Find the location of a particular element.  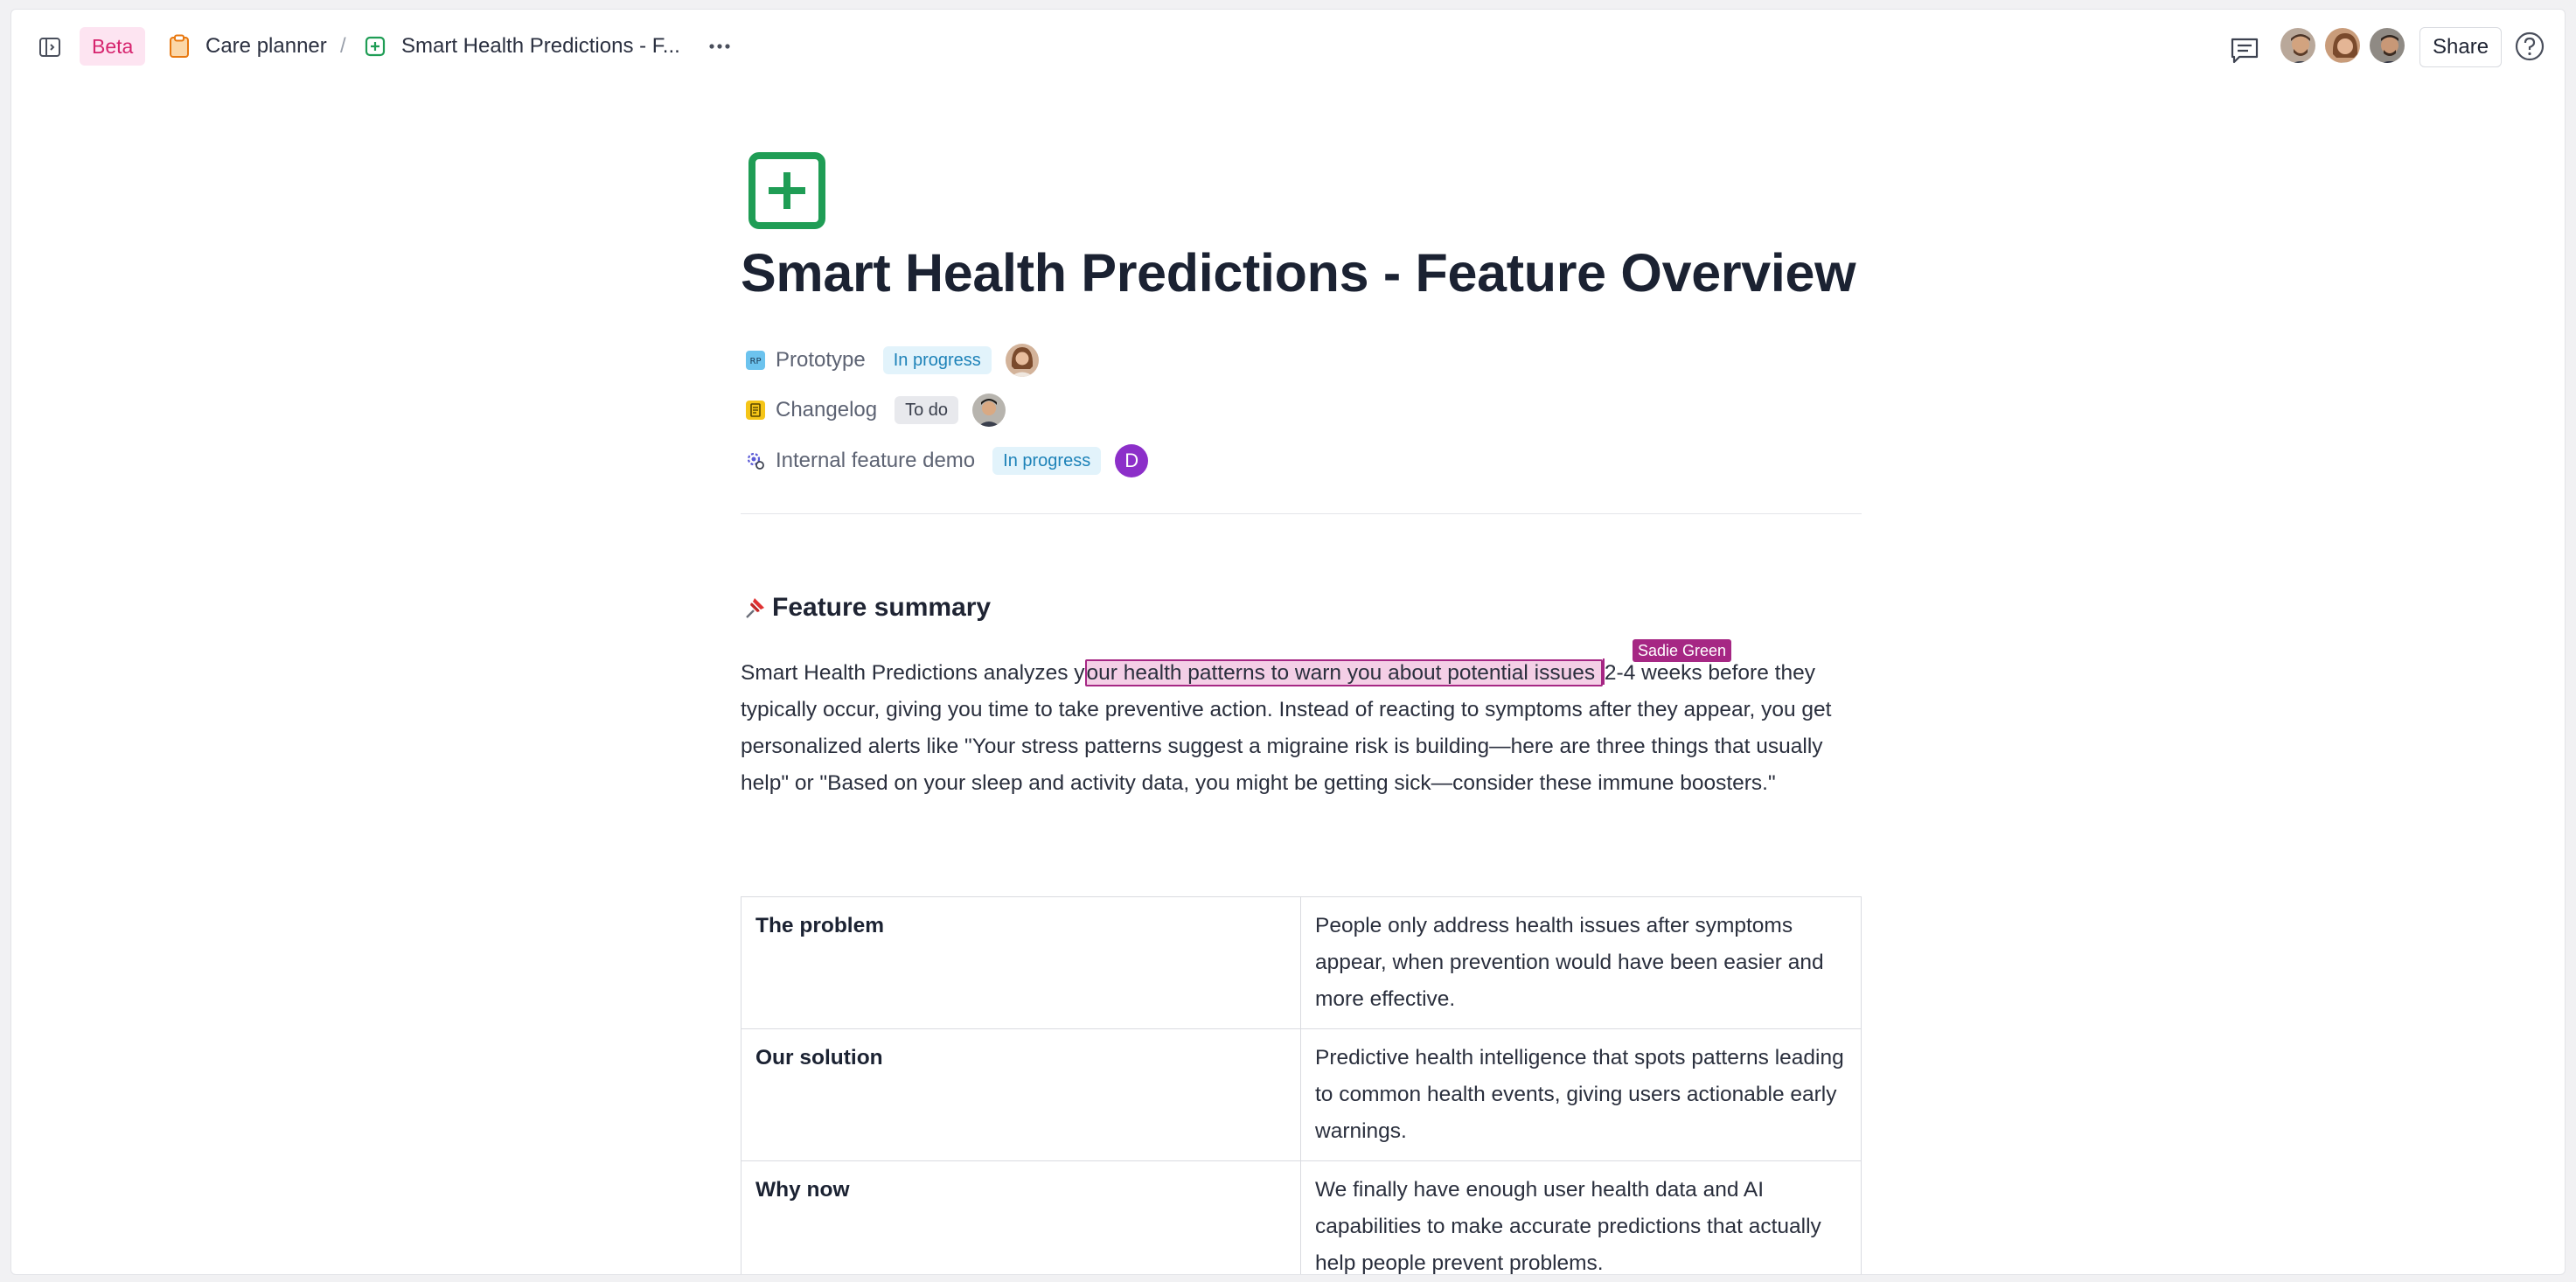

property-row-prototype: RP Prototype In progress is located at coordinates (891, 360).